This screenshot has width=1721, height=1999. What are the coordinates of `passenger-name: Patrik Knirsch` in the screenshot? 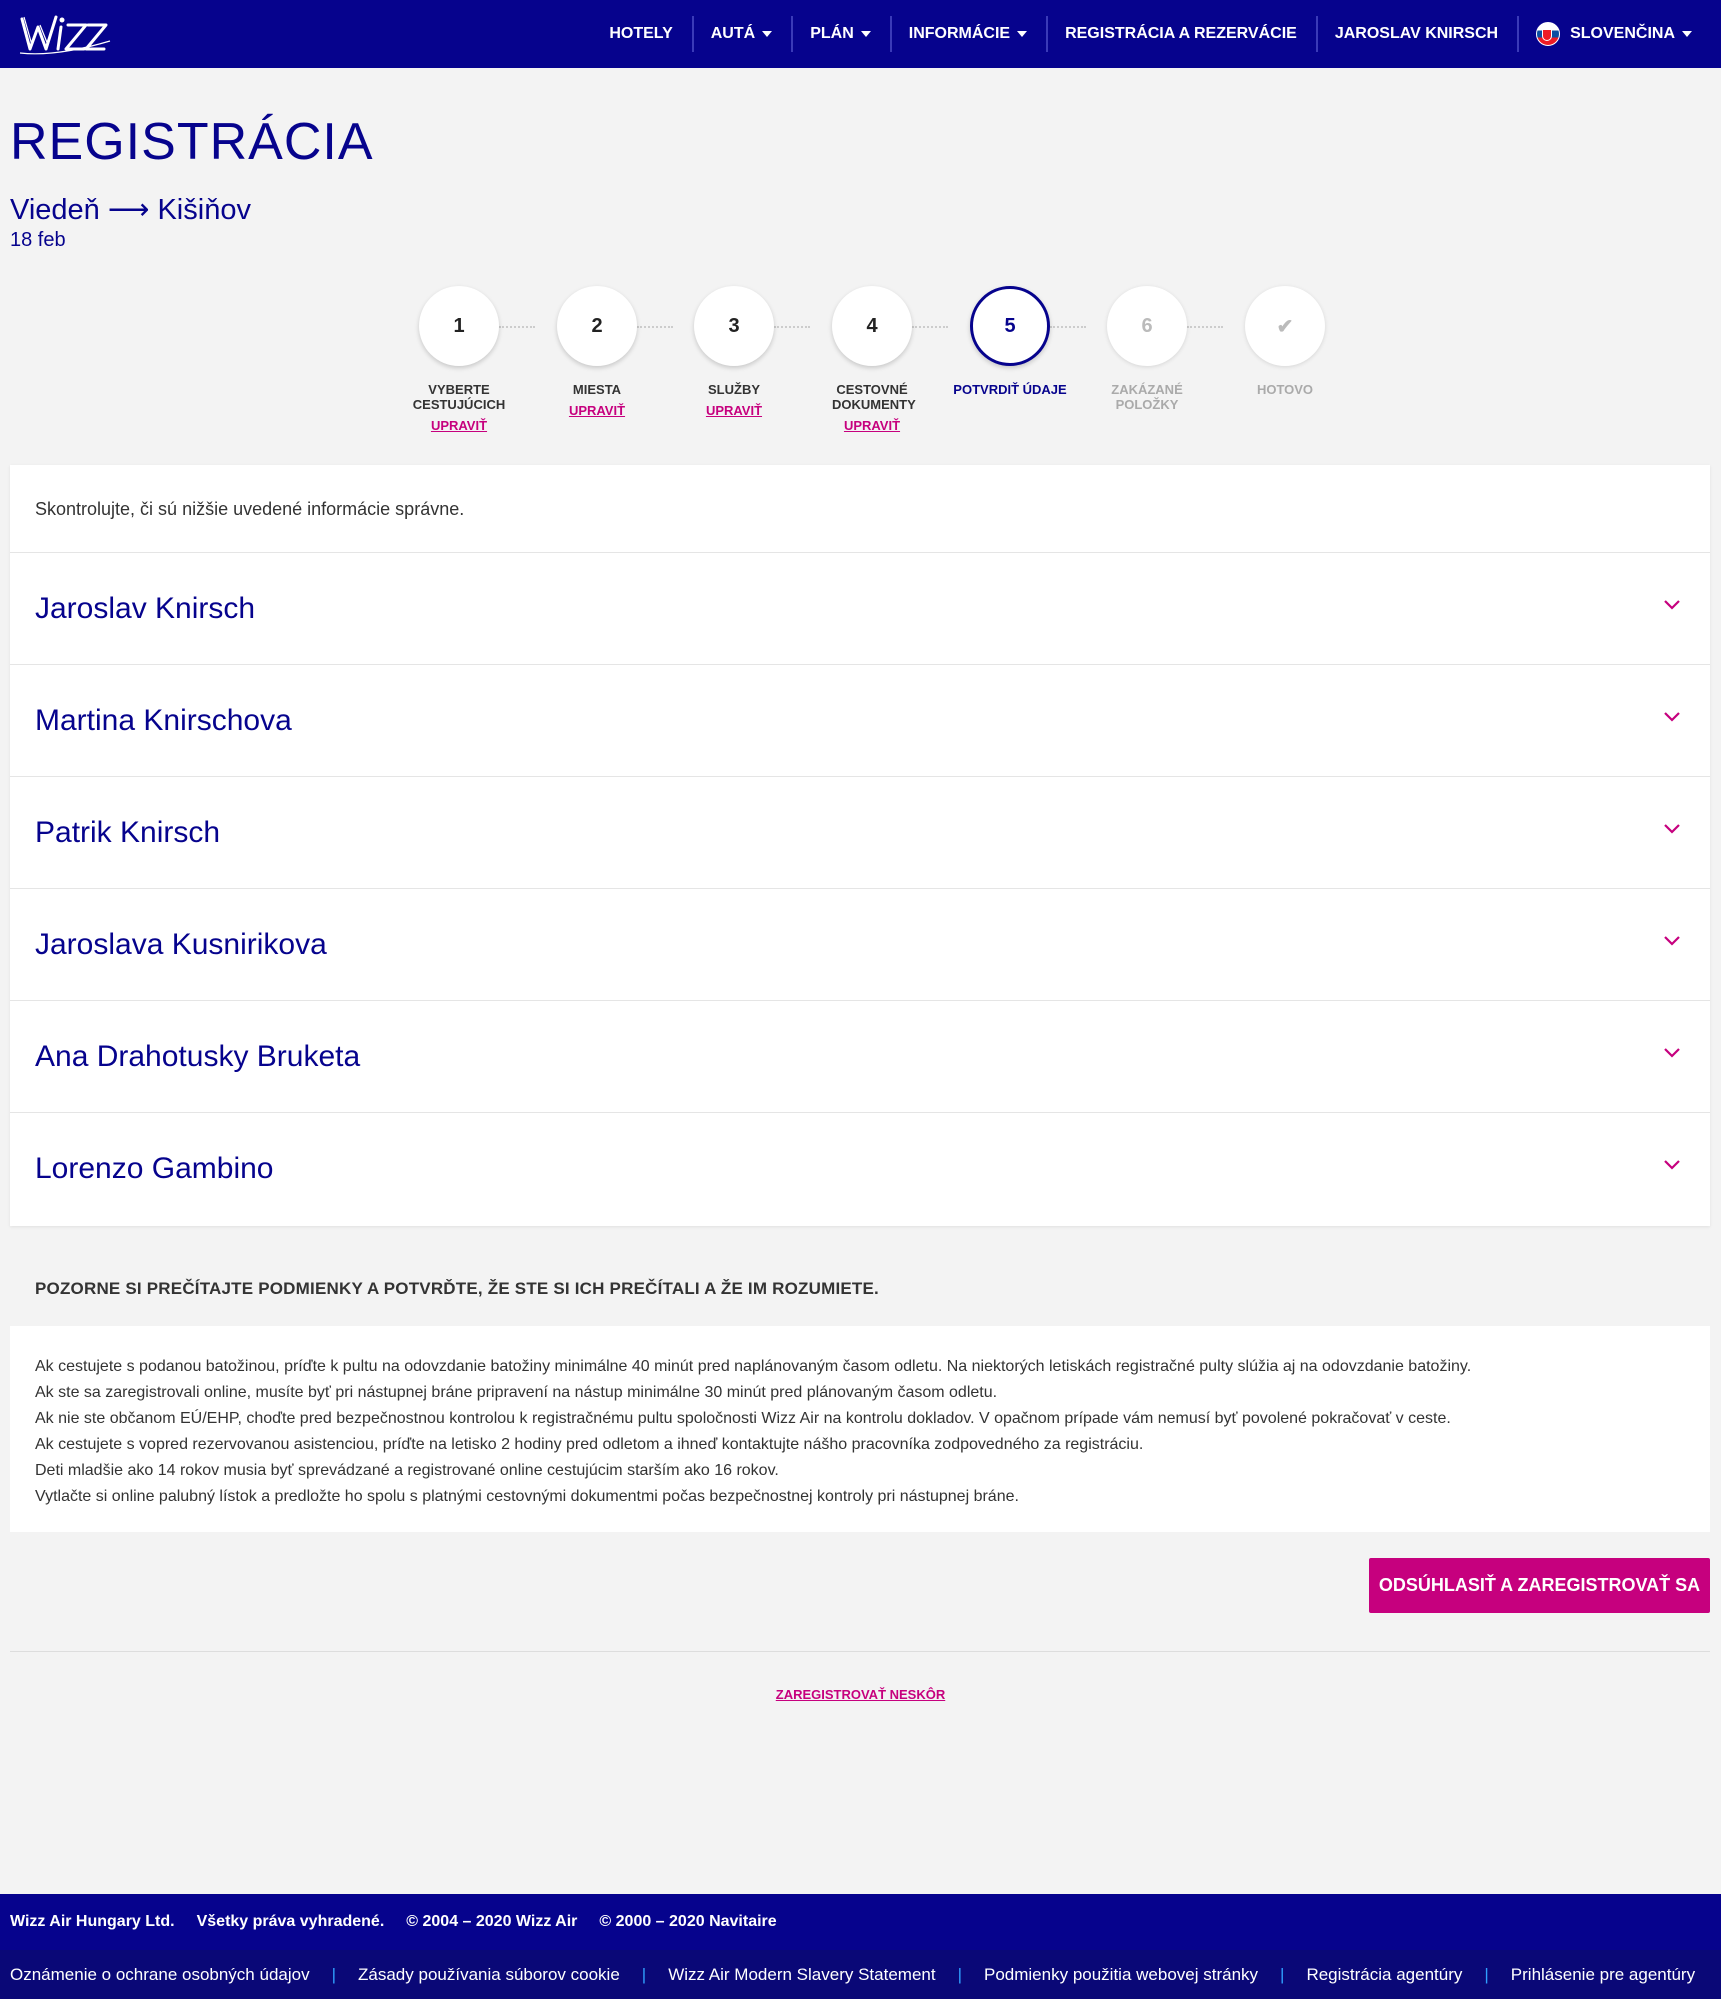 It's located at (128, 832).